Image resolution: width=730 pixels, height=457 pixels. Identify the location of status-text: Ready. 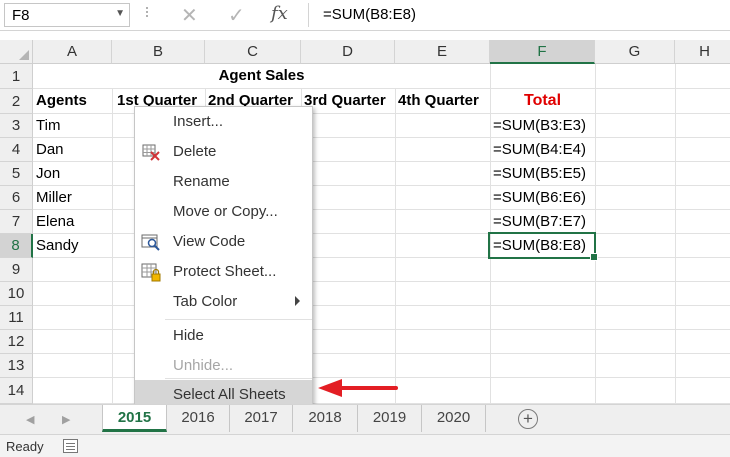
(25, 446).